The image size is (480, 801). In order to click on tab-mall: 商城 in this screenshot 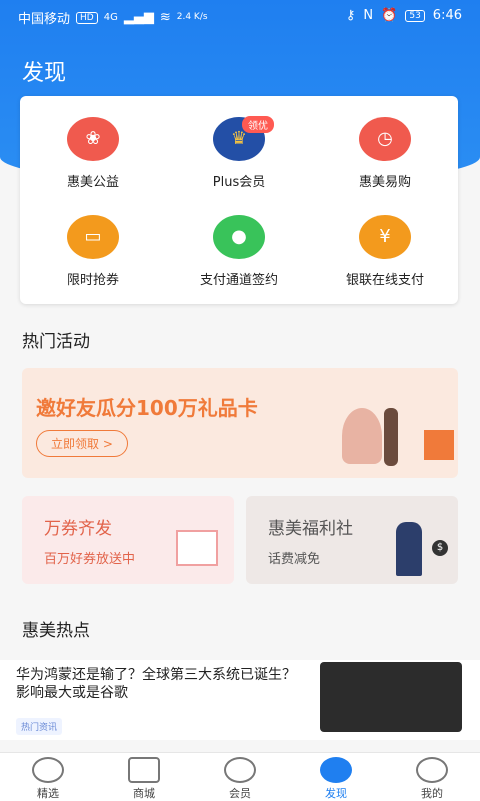, I will do `click(144, 777)`.